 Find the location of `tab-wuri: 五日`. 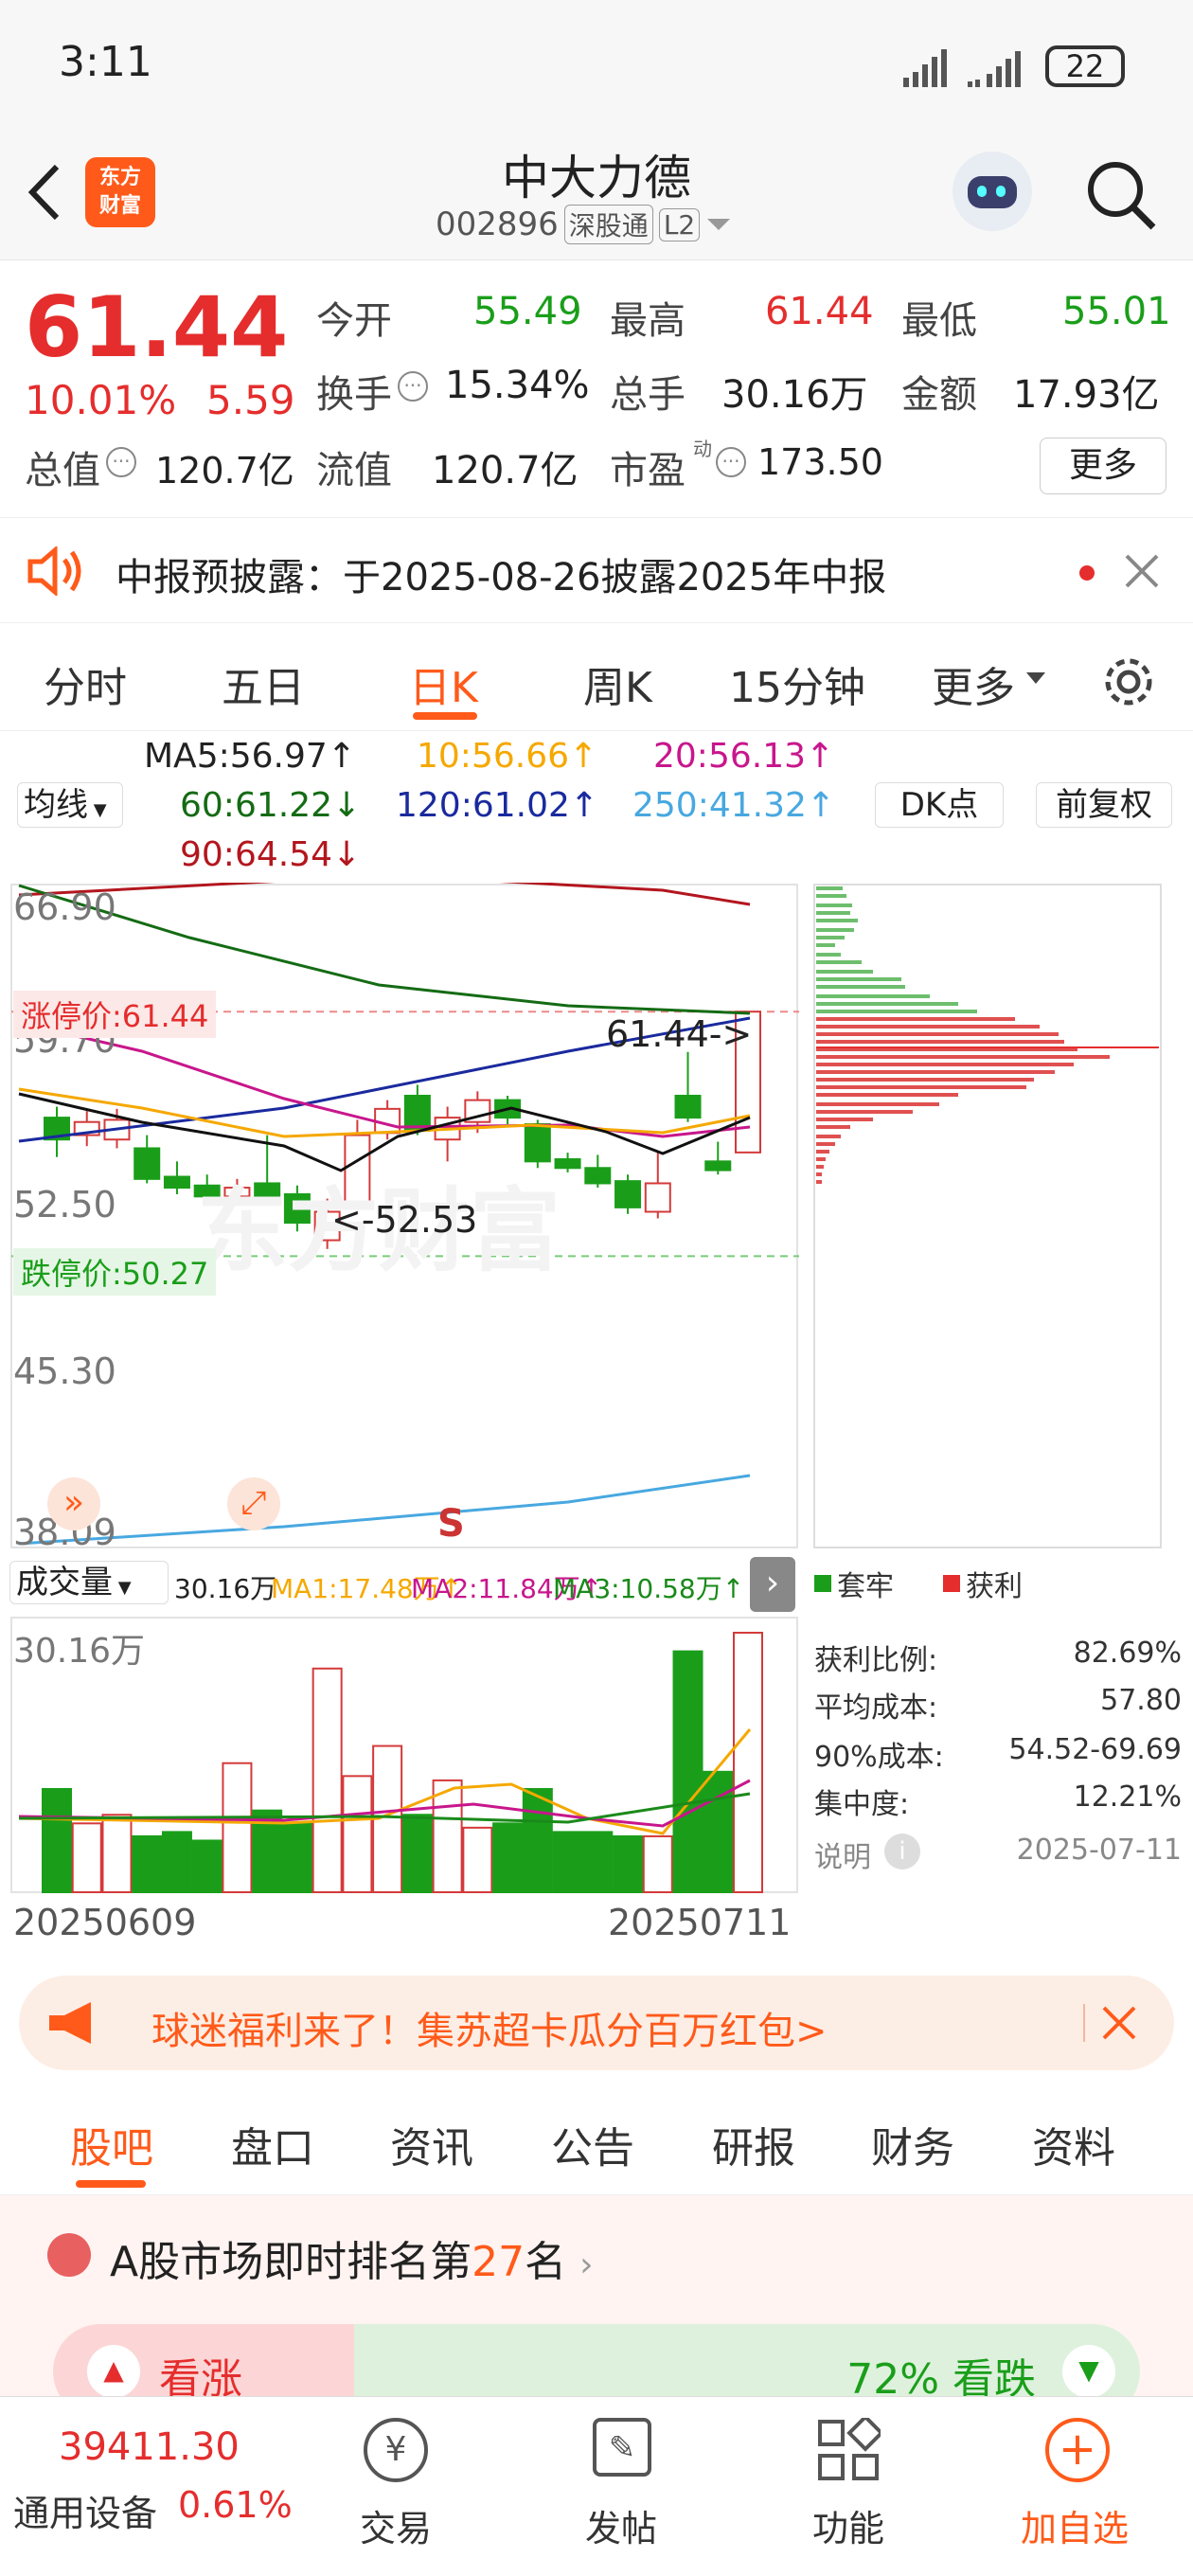

tab-wuri: 五日 is located at coordinates (263, 683).